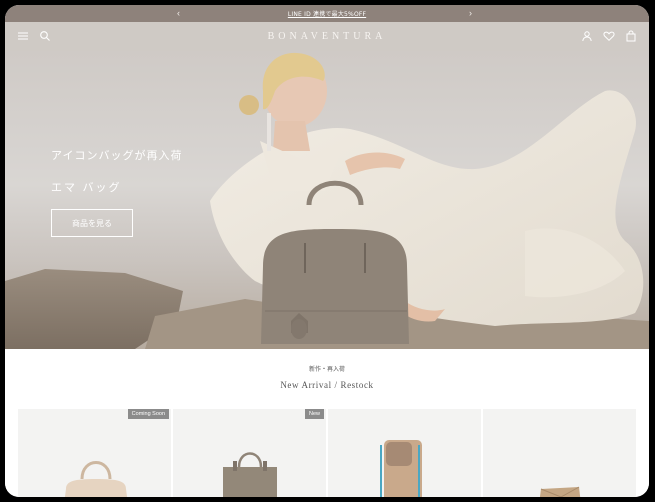 Image resolution: width=655 pixels, height=502 pixels. I want to click on status-badge: New, so click(314, 414).